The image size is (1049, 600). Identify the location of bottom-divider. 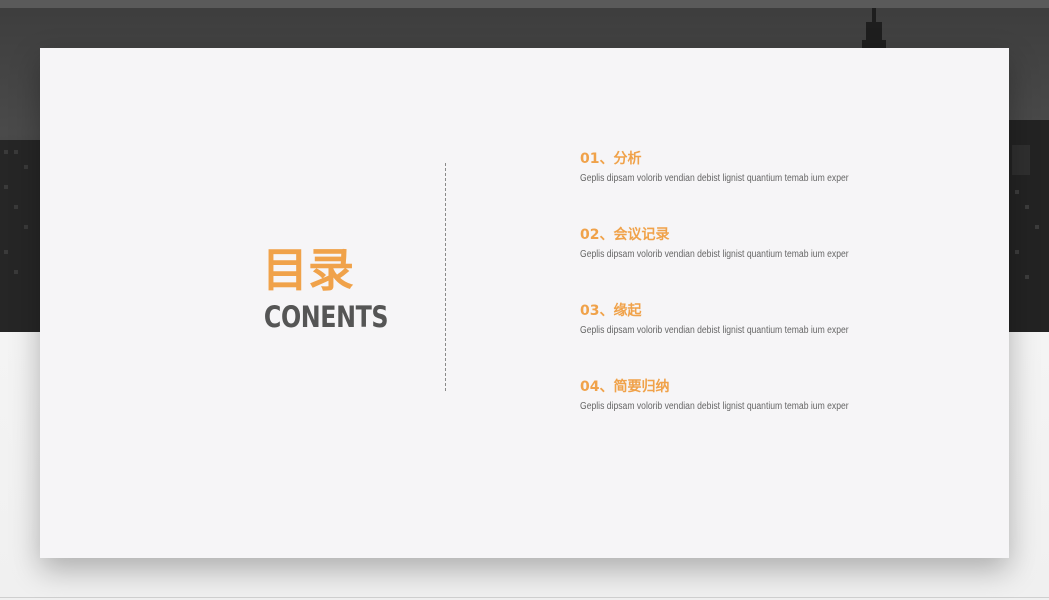
(524, 597).